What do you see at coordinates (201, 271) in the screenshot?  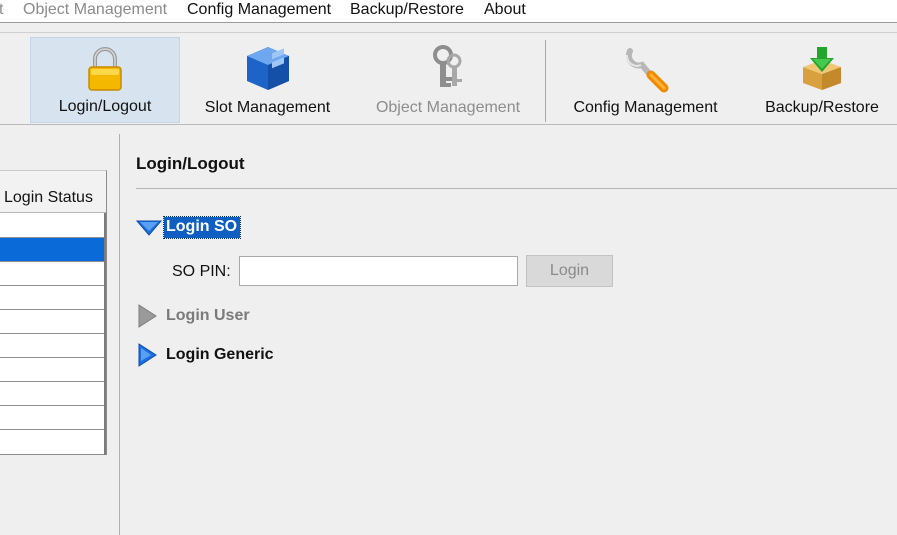 I see `so-pin-label: SO PIN:` at bounding box center [201, 271].